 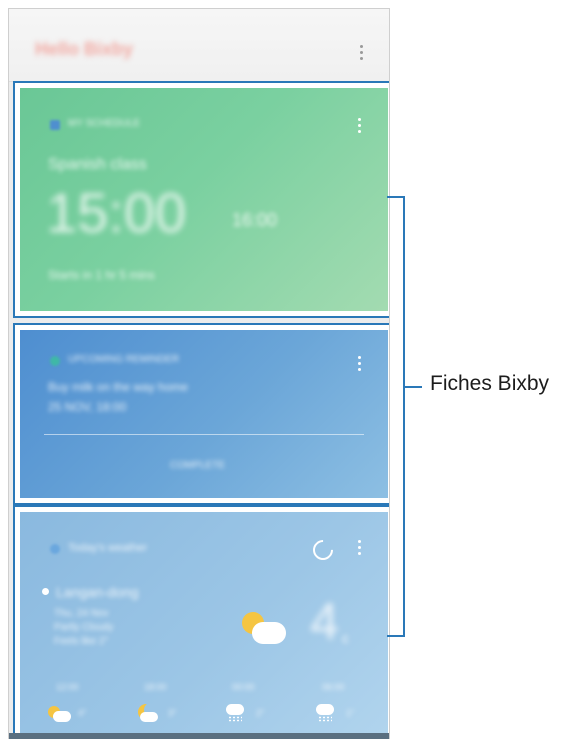 I want to click on weather-detail: Feels like 2°, so click(x=81, y=641).